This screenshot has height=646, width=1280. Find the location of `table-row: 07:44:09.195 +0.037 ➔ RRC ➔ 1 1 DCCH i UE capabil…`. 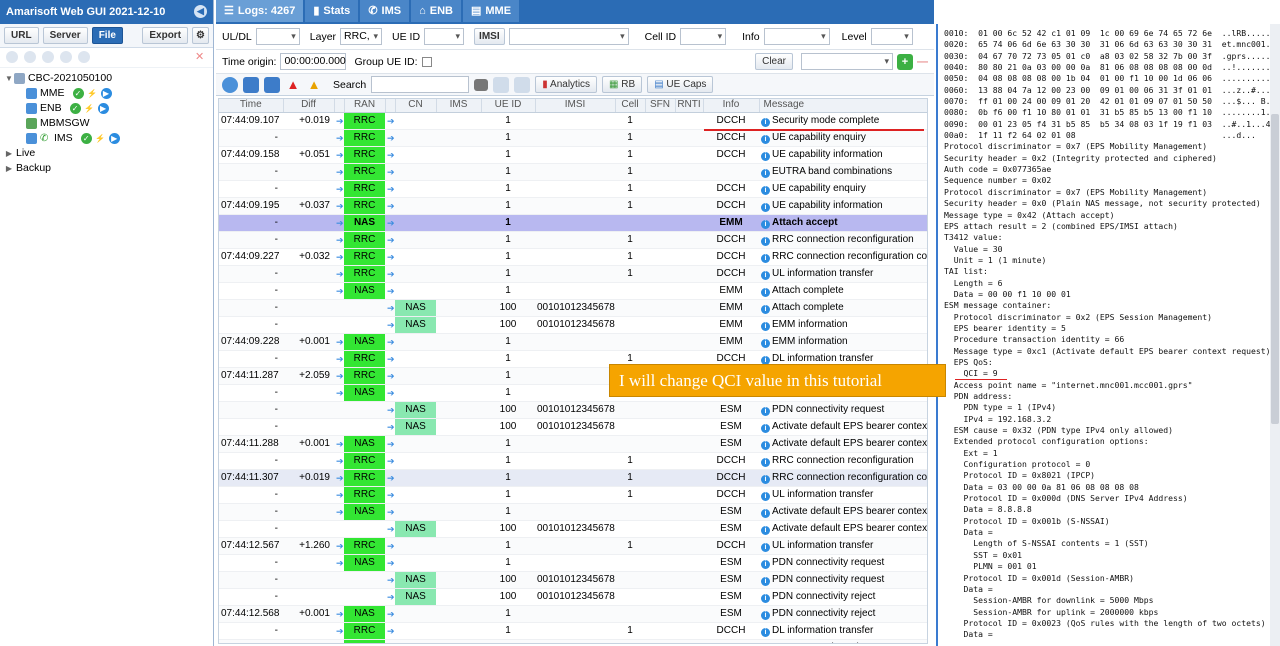

table-row: 07:44:09.195 +0.037 ➔ RRC ➔ 1 1 DCCH i UE capabil… is located at coordinates (573, 206).